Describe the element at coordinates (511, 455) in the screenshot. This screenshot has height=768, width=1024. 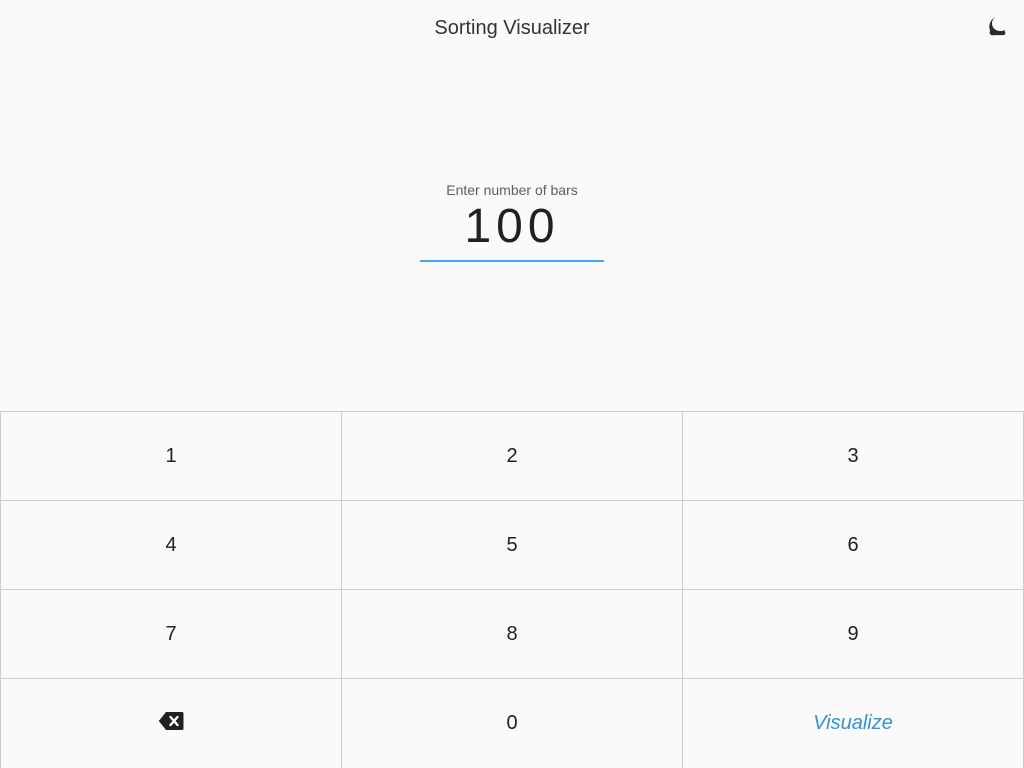
I see `key-2: 2` at that location.